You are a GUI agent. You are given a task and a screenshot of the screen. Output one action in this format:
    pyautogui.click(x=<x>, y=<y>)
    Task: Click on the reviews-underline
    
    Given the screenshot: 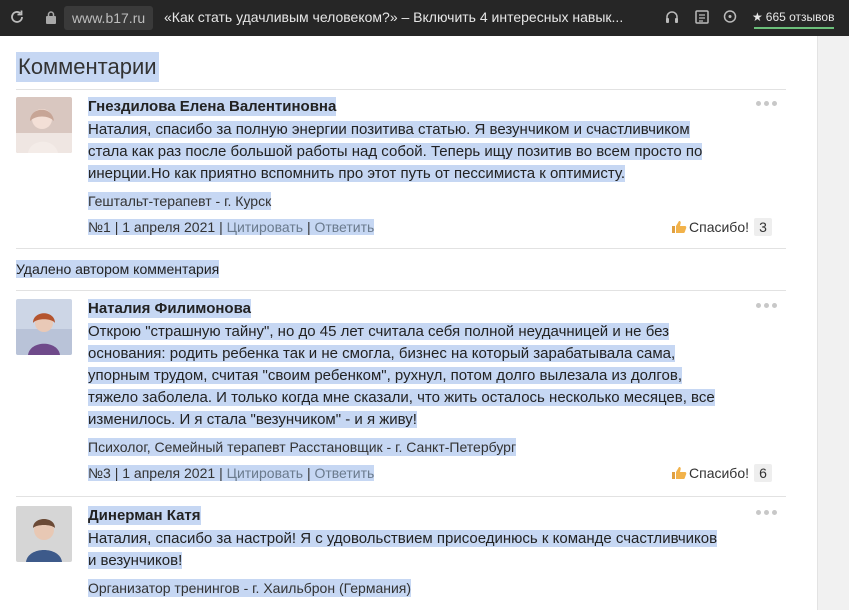 What is the action you would take?
    pyautogui.click(x=794, y=28)
    